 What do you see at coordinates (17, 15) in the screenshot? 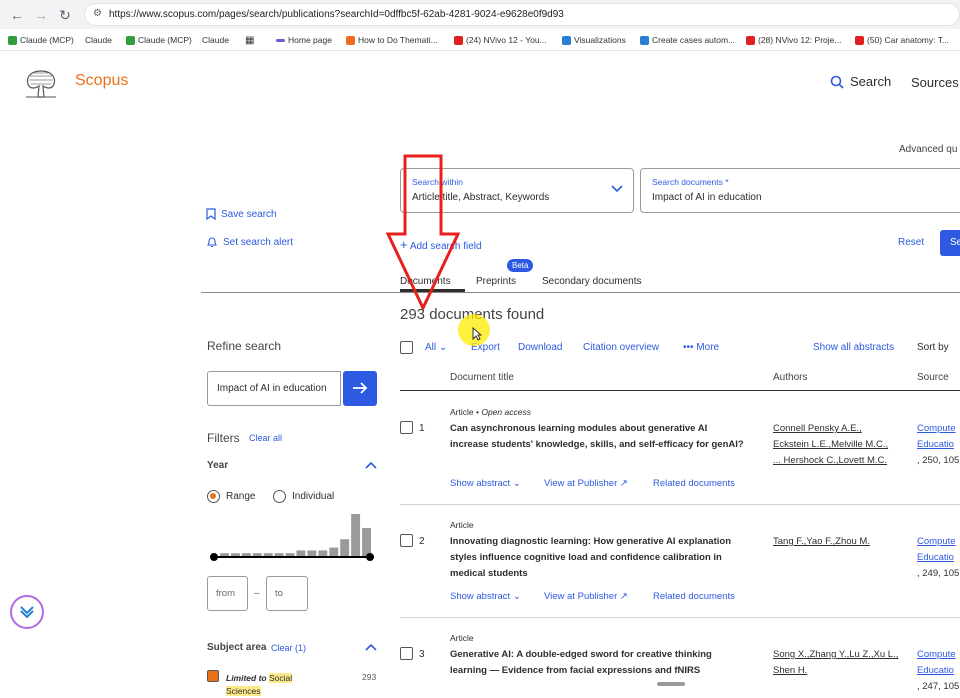
I see `back-icon: ←` at bounding box center [17, 15].